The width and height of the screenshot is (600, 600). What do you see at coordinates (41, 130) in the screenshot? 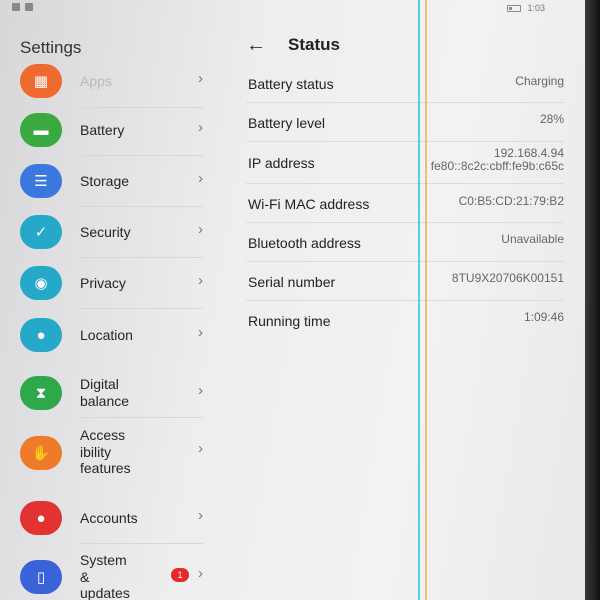
I see `battery-icon: ▬` at bounding box center [41, 130].